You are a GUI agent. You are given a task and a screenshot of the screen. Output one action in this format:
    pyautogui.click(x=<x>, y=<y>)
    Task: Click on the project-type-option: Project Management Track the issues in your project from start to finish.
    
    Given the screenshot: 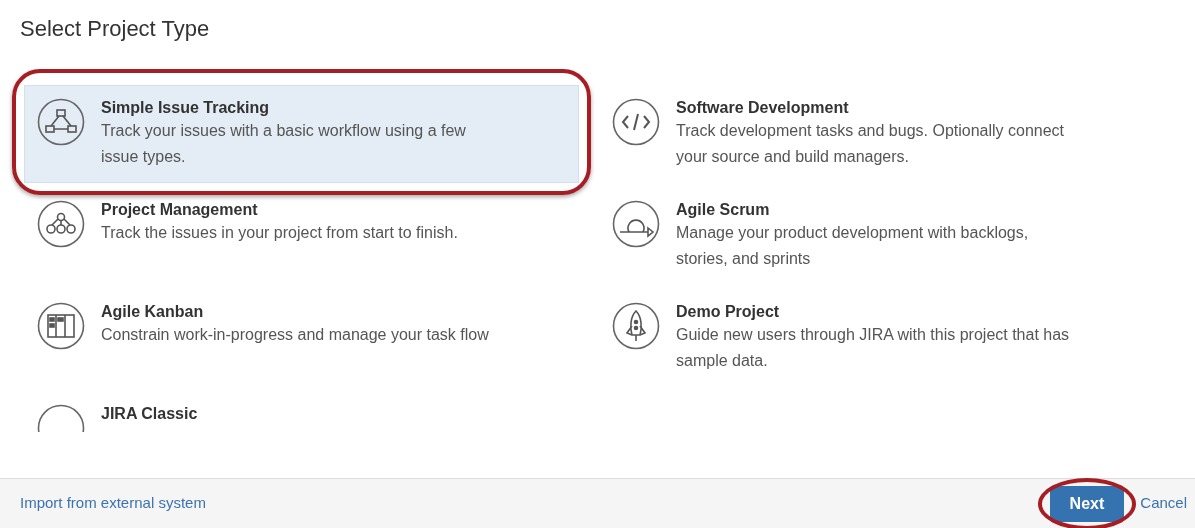 What is the action you would take?
    pyautogui.click(x=301, y=224)
    